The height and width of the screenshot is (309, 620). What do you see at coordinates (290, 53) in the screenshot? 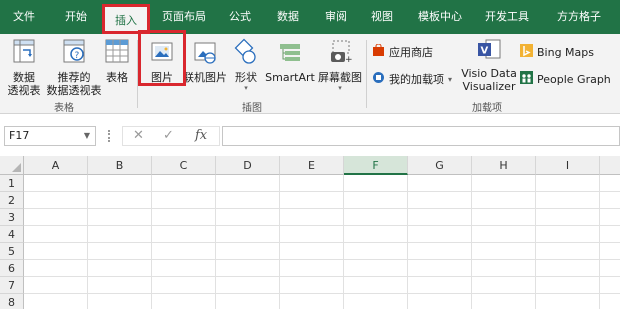
I see `smartart-icon` at bounding box center [290, 53].